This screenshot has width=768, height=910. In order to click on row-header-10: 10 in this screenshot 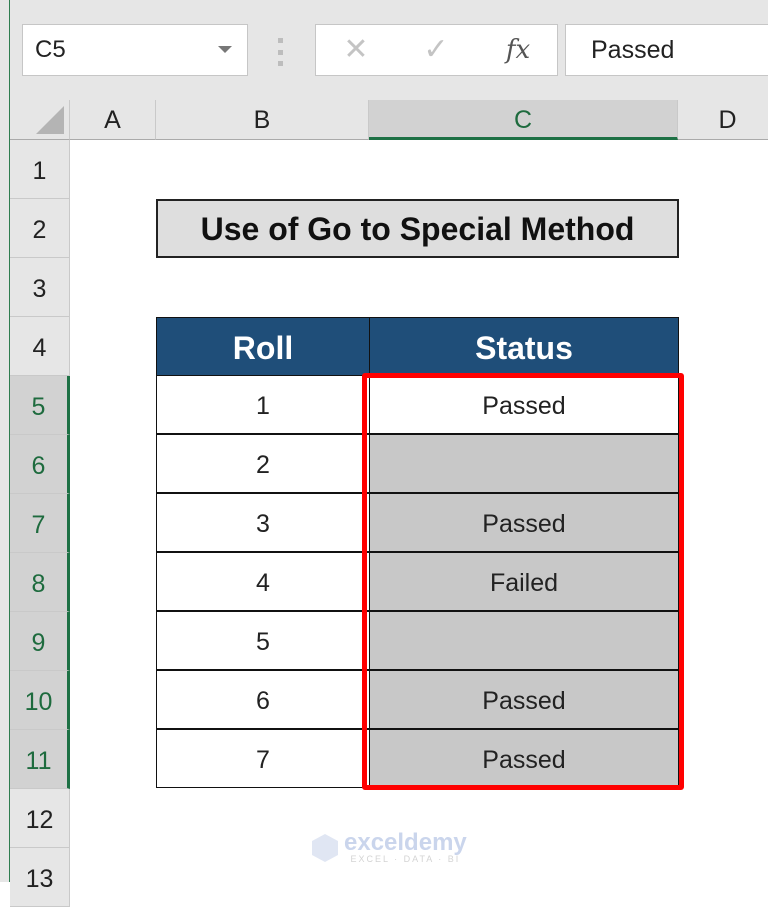, I will do `click(40, 700)`.